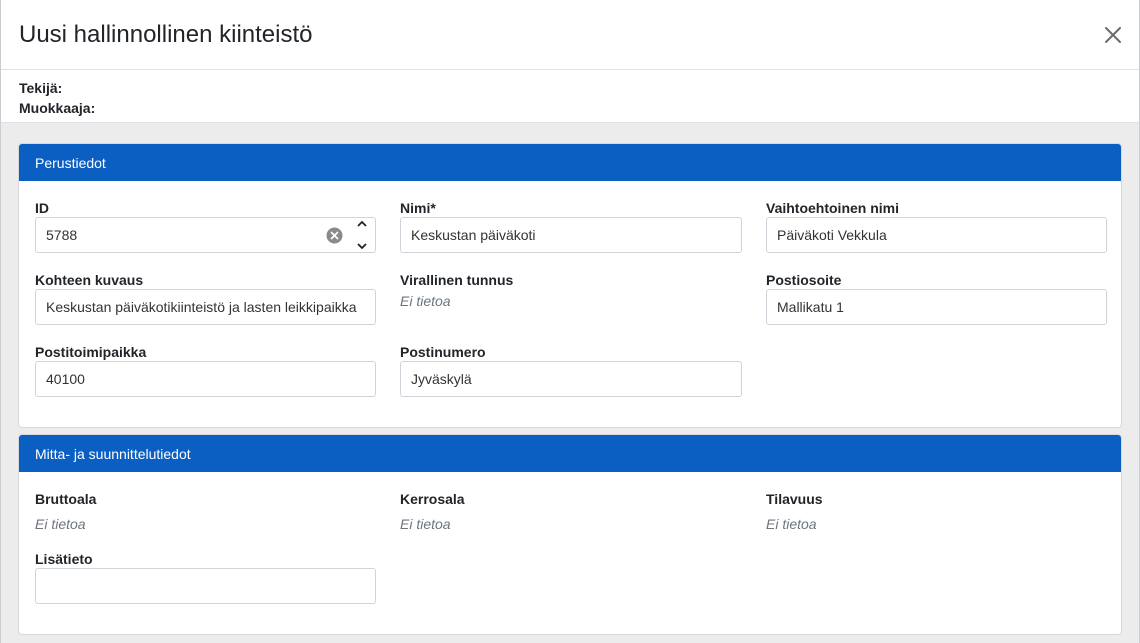 This screenshot has height=643, width=1140. What do you see at coordinates (205, 586) in the screenshot?
I see `extra-info-input` at bounding box center [205, 586].